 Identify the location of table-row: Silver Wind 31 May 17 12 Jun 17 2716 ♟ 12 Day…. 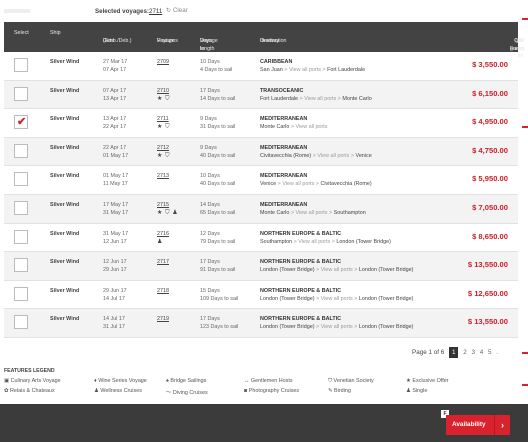
(261, 238).